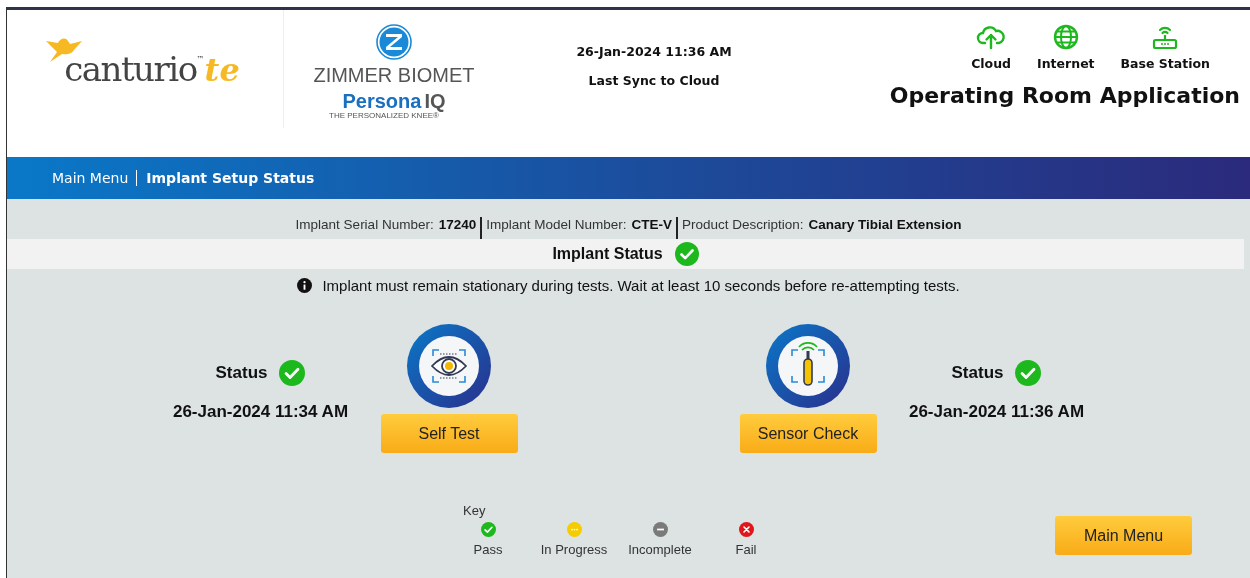  Describe the element at coordinates (382, 101) in the screenshot. I see `product-logo-text: Persona` at that location.